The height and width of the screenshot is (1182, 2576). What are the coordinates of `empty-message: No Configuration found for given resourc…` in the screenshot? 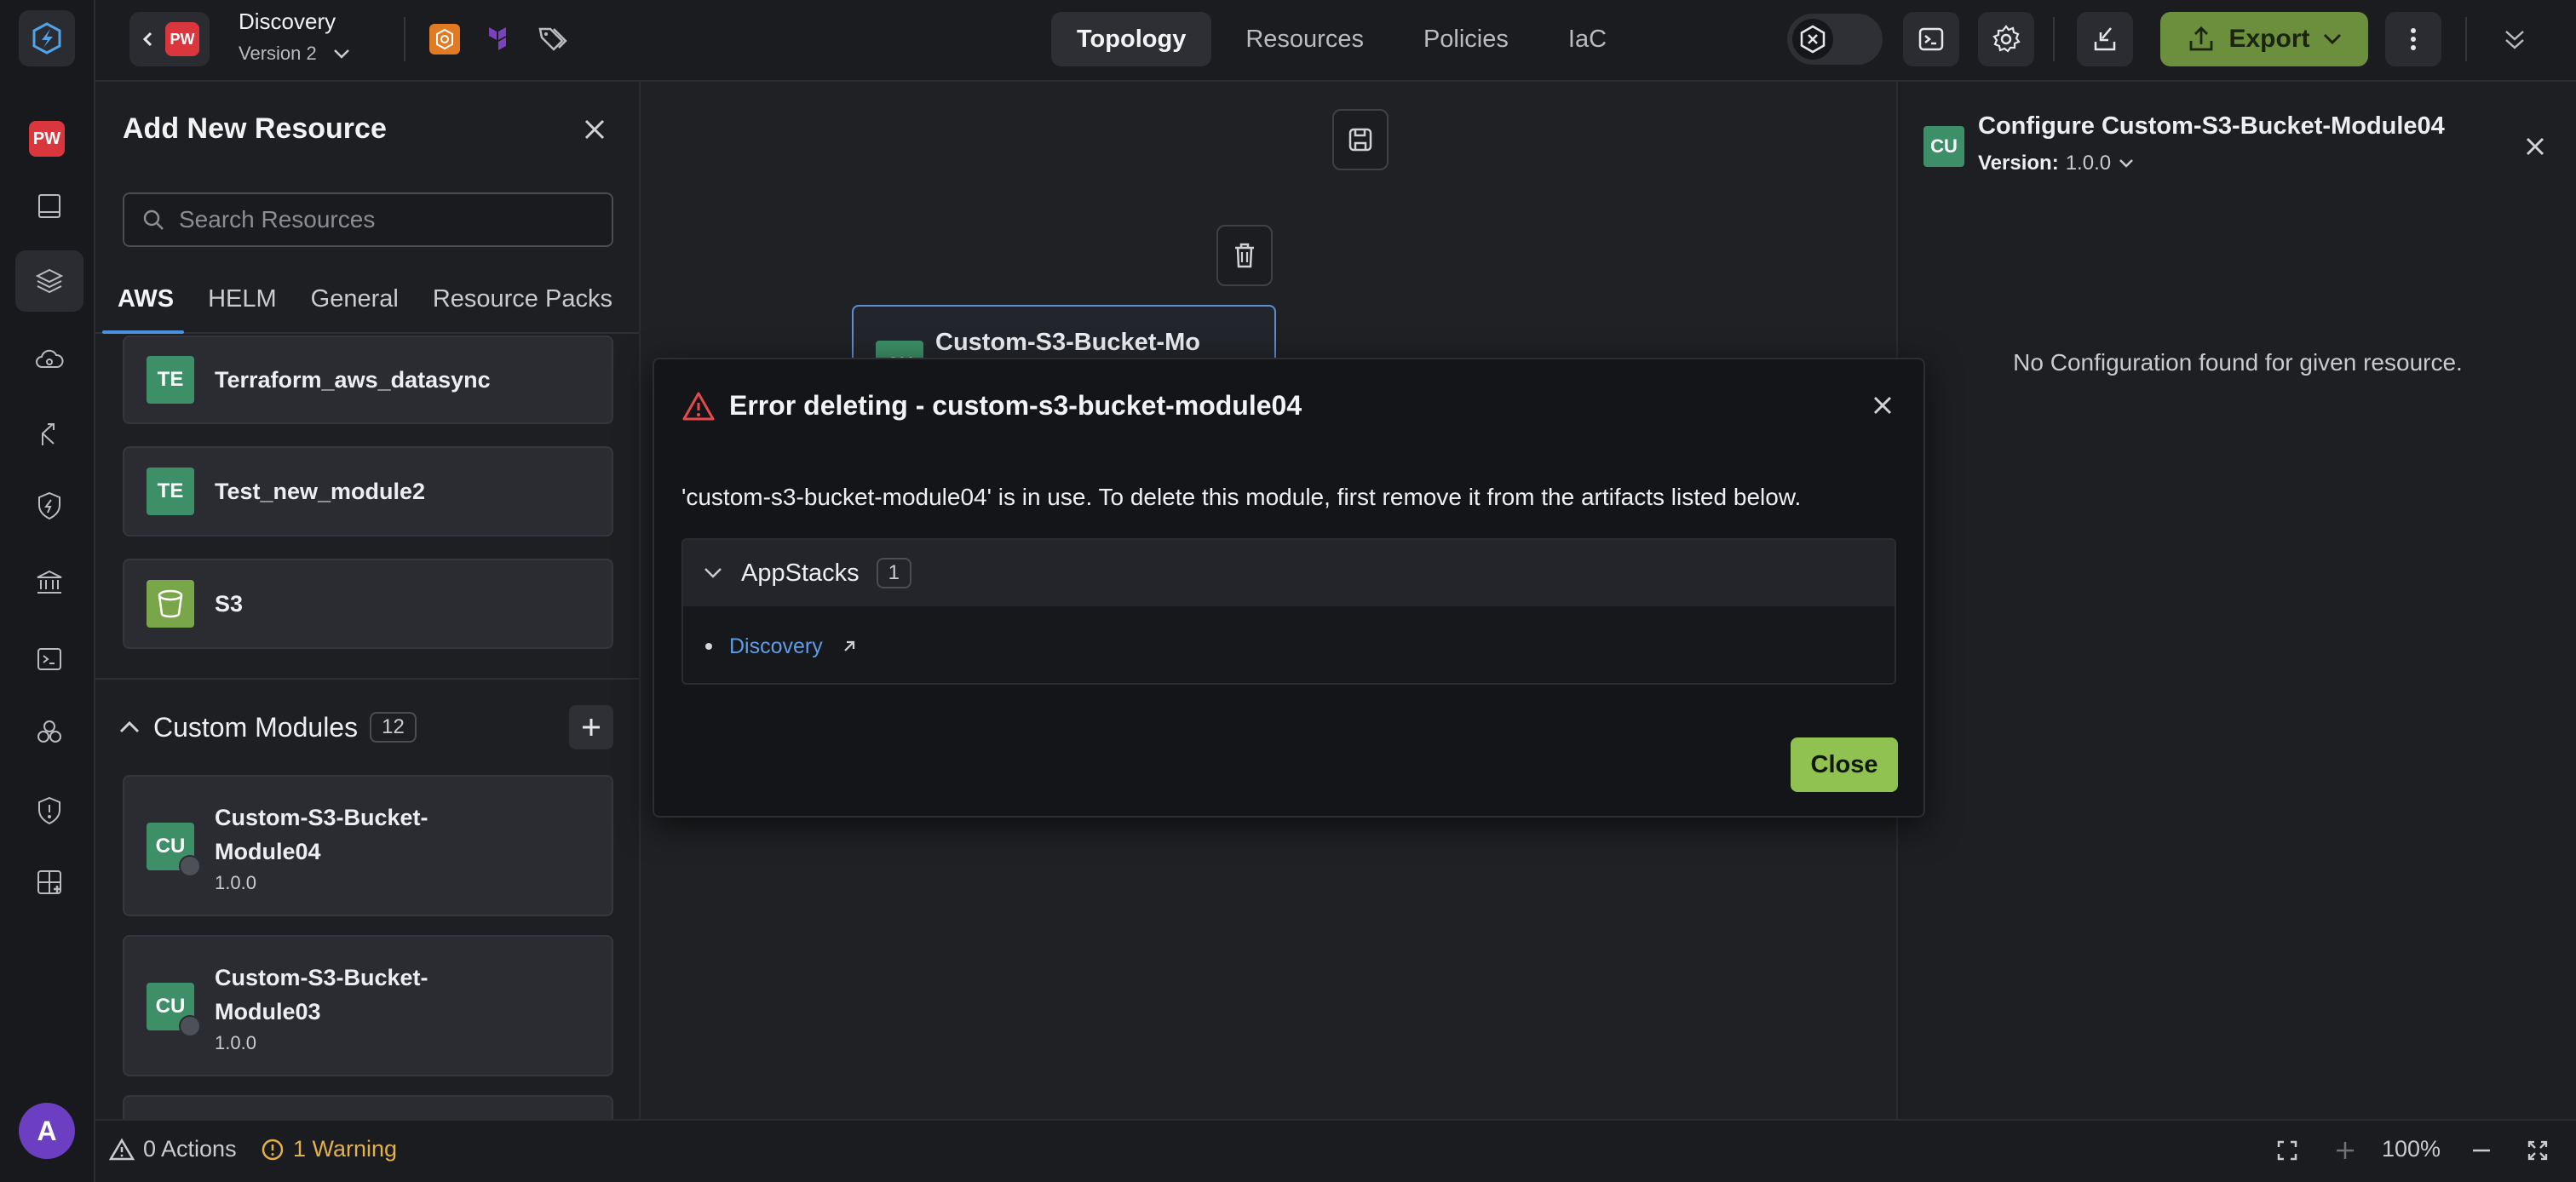 It's located at (2238, 362).